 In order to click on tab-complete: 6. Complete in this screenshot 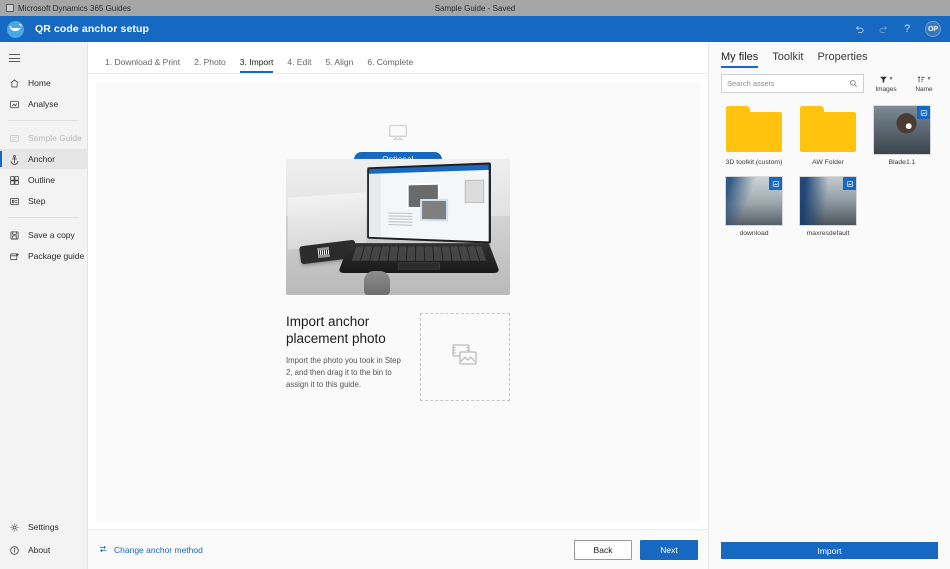, I will do `click(390, 65)`.